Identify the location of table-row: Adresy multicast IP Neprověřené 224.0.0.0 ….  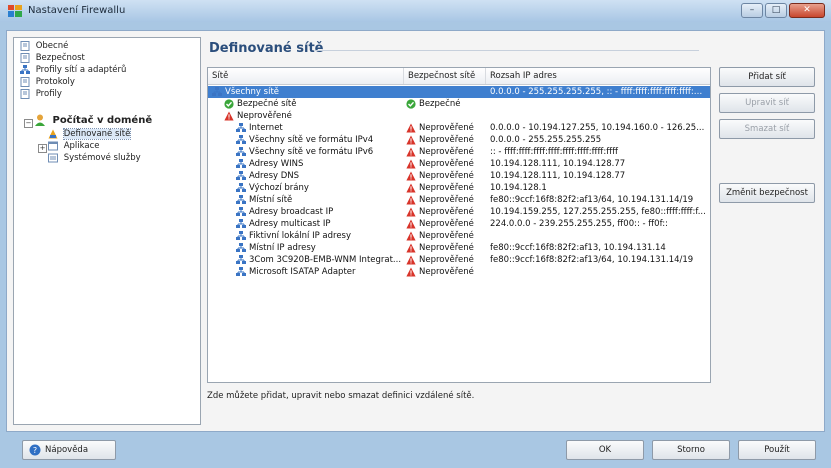
(459, 224).